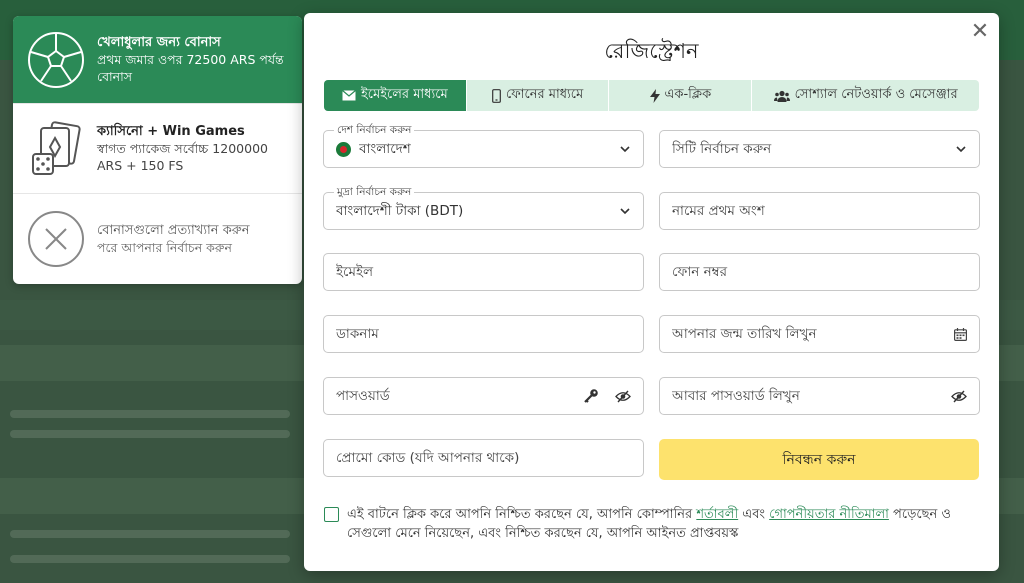  I want to click on email-placeholder: ইমেইল, so click(355, 271).